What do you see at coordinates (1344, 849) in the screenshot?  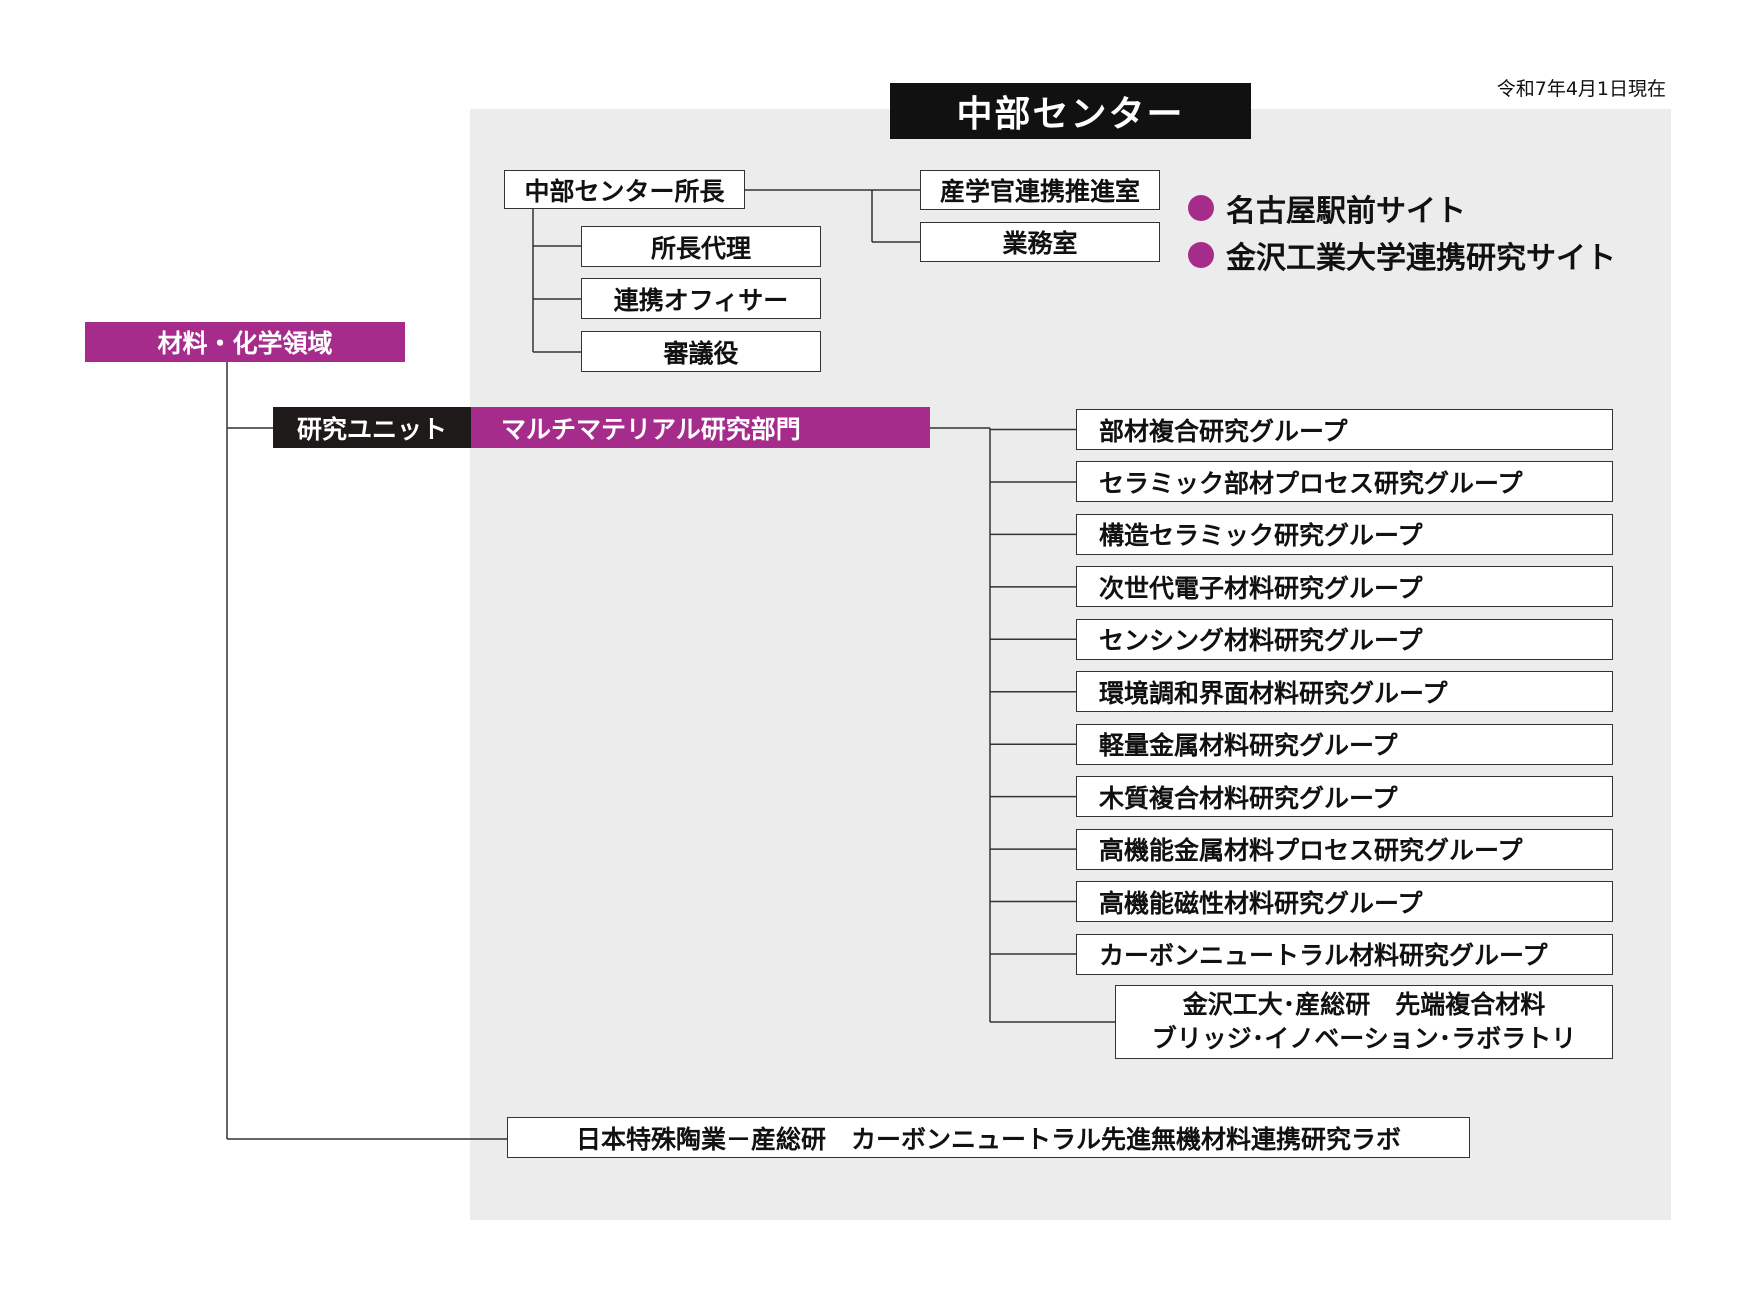 I see `research-group-box: 高機能金属材料プロセス研究グループ` at bounding box center [1344, 849].